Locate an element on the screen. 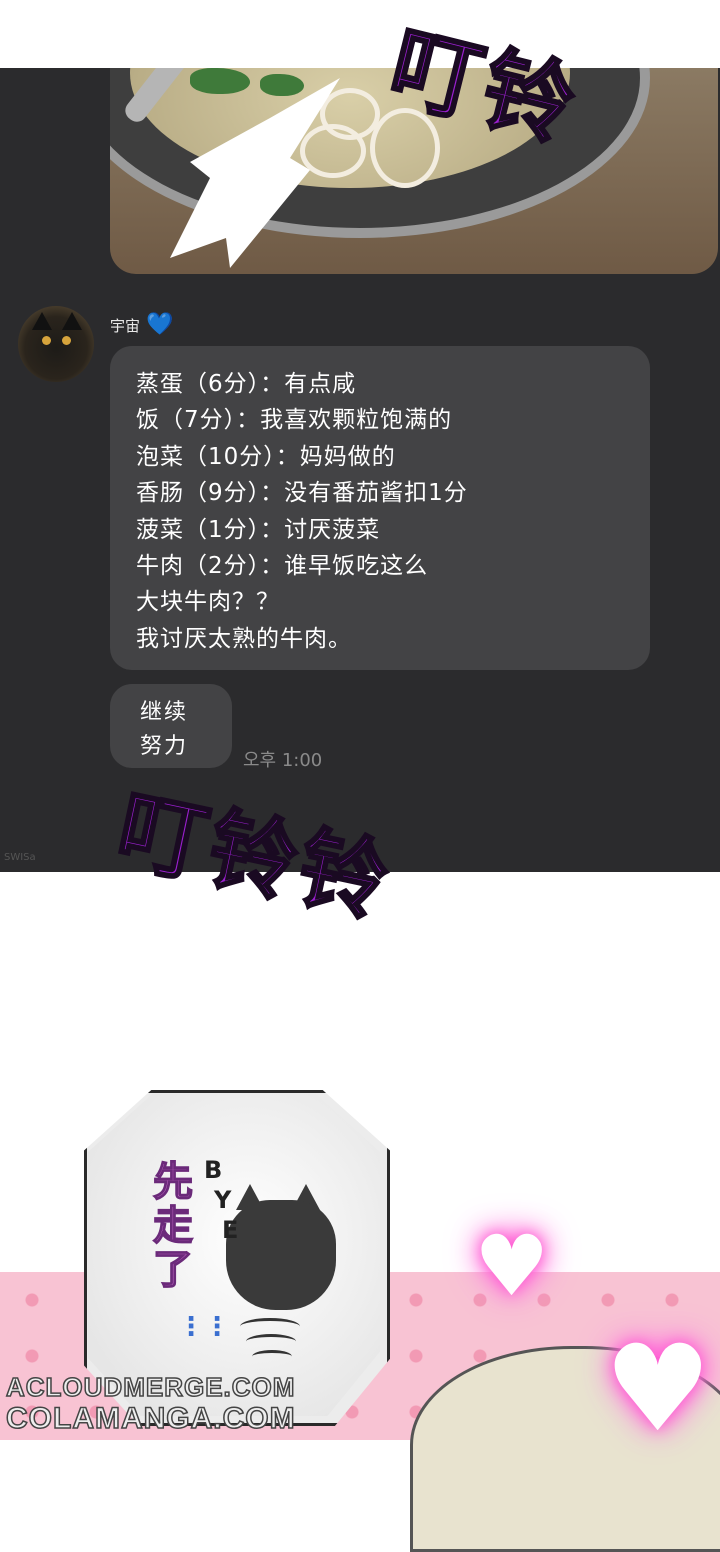 This screenshot has height=1552, width=720. message-line: 大块牛肉？？ is located at coordinates (208, 602).